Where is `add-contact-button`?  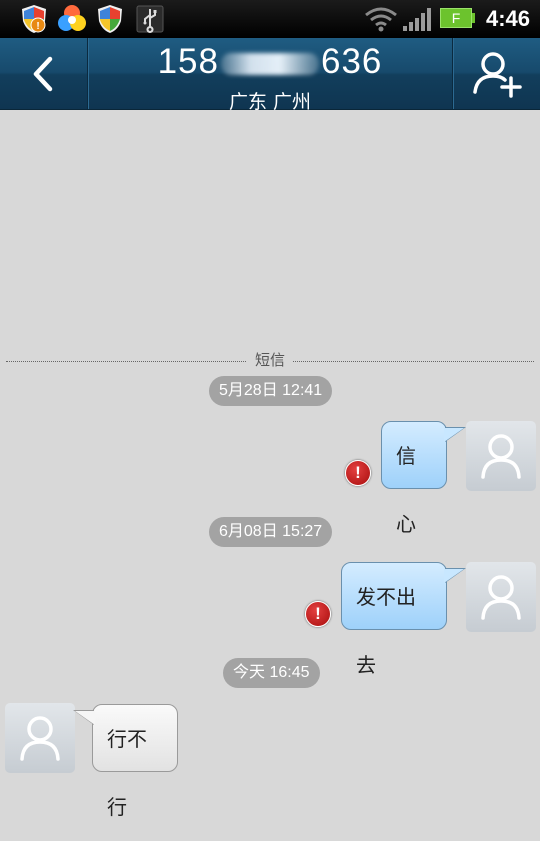
add-contact-button is located at coordinates (496, 73).